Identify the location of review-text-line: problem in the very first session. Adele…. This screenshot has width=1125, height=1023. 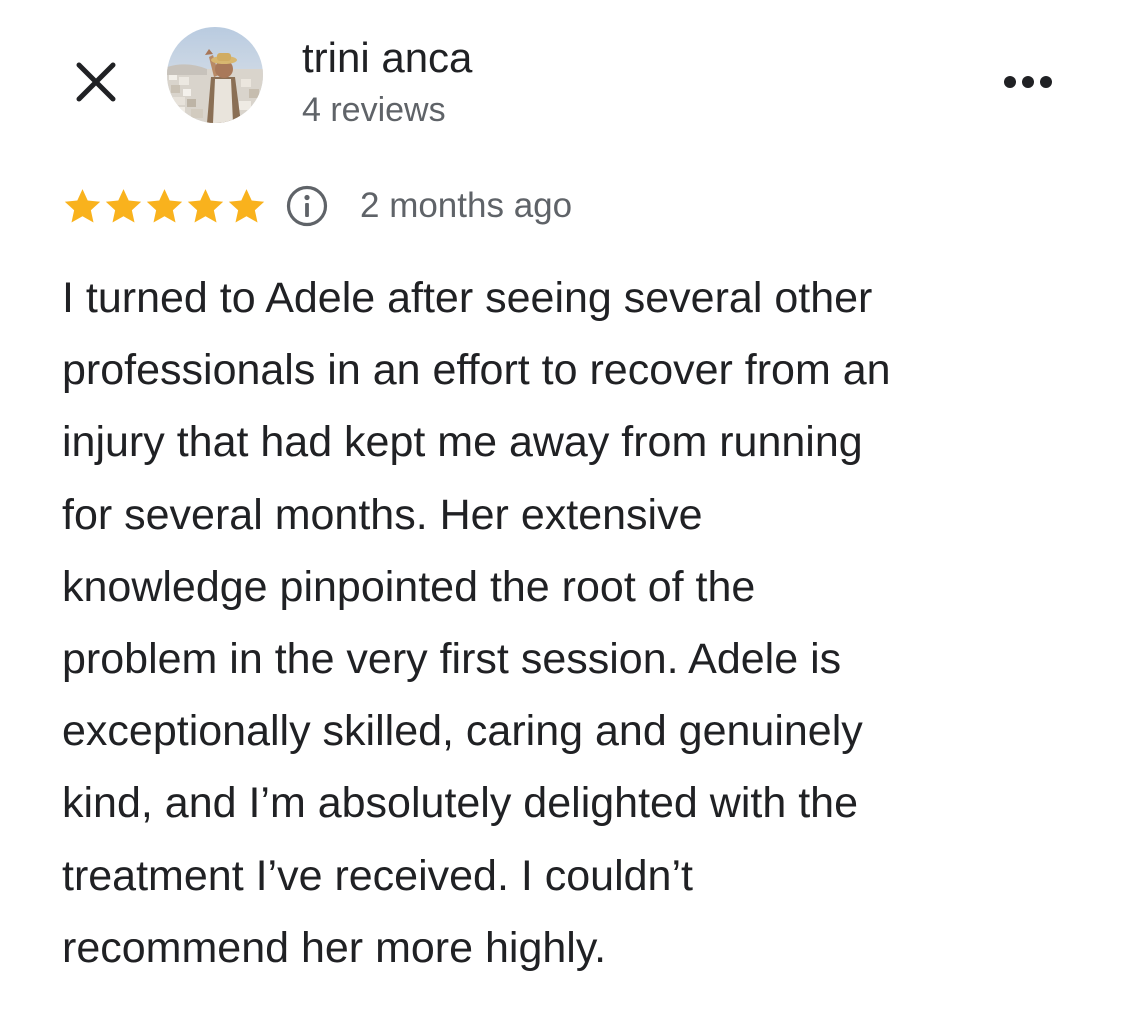
(452, 659).